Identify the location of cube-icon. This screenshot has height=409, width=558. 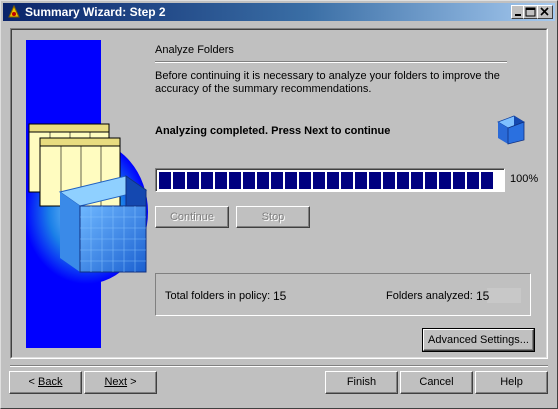
(511, 130).